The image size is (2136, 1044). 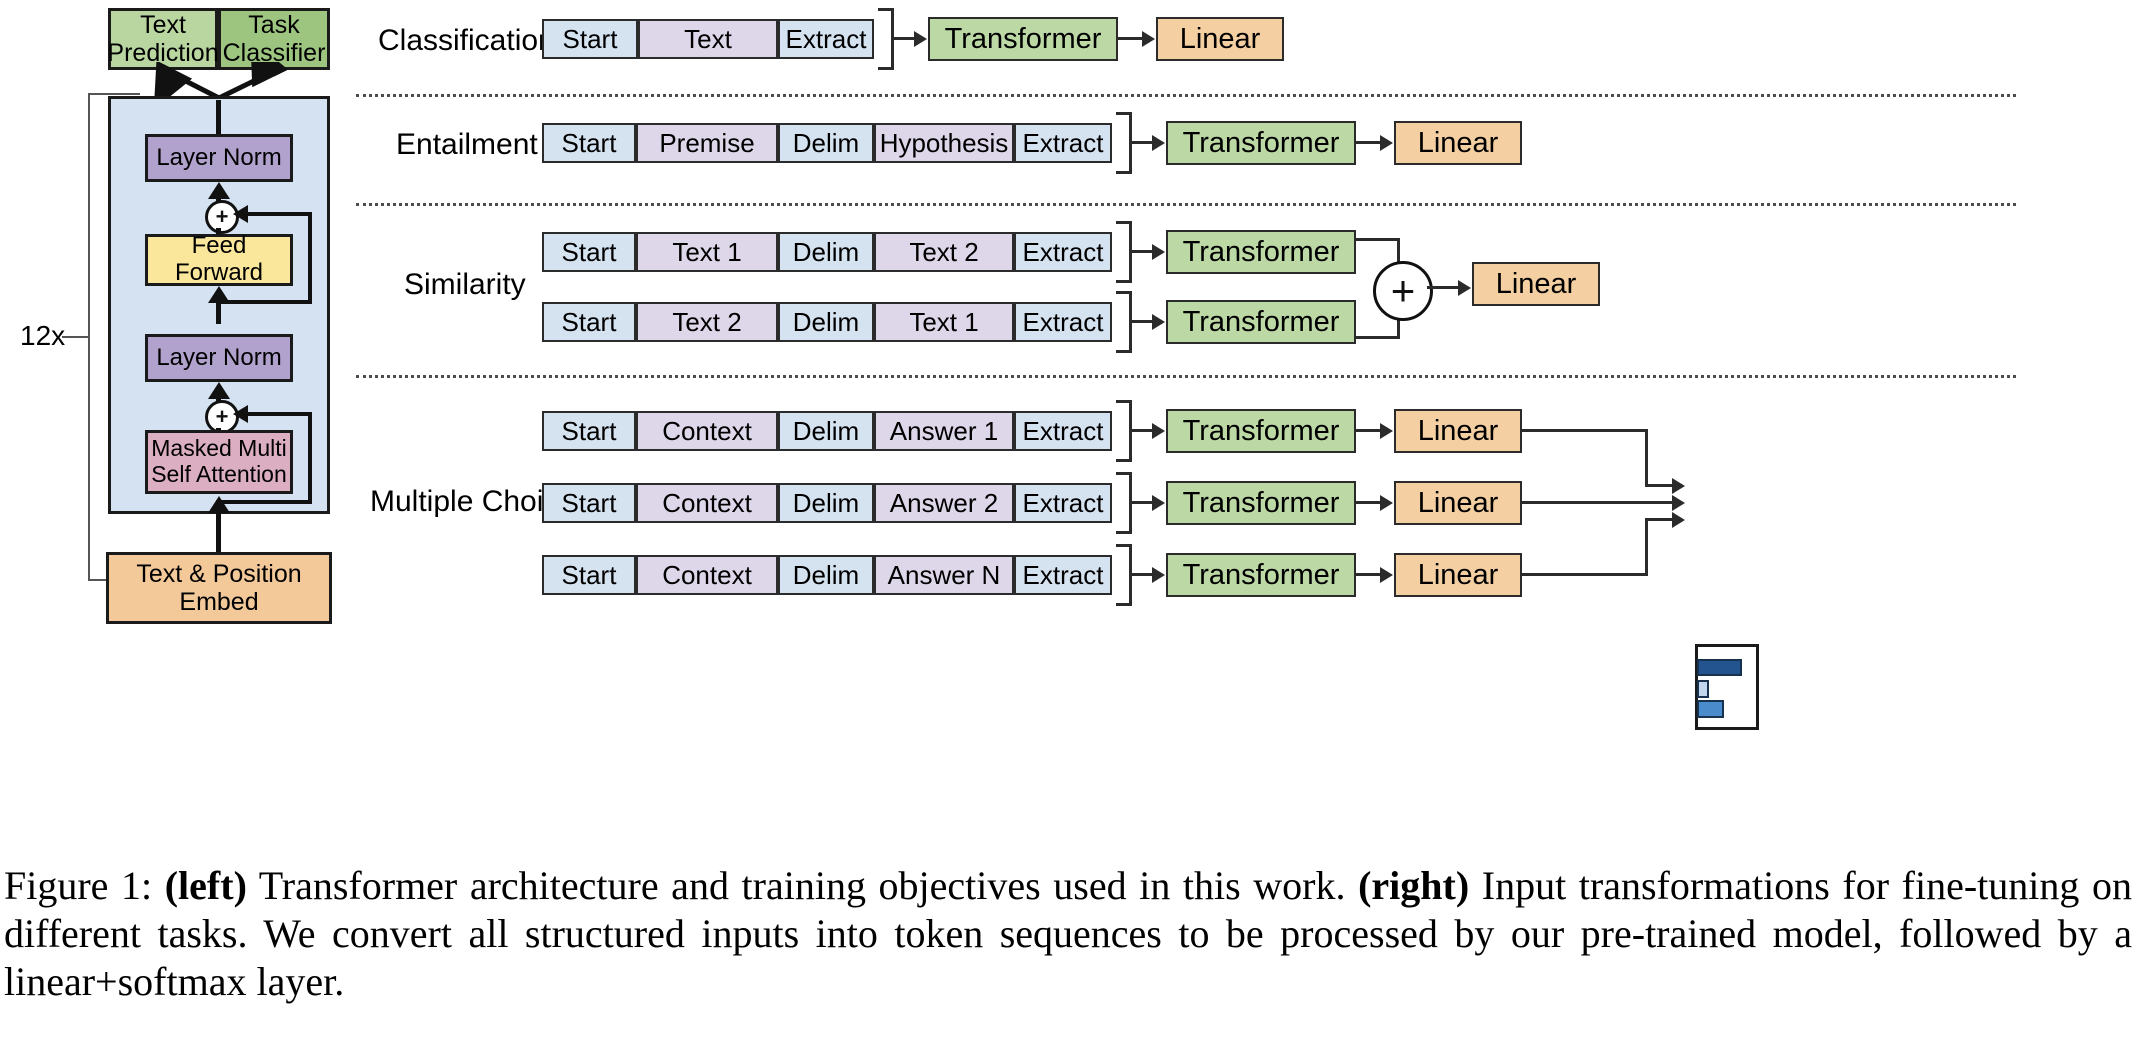 I want to click on token-similarity-r1-1: Text 1, so click(x=707, y=252).